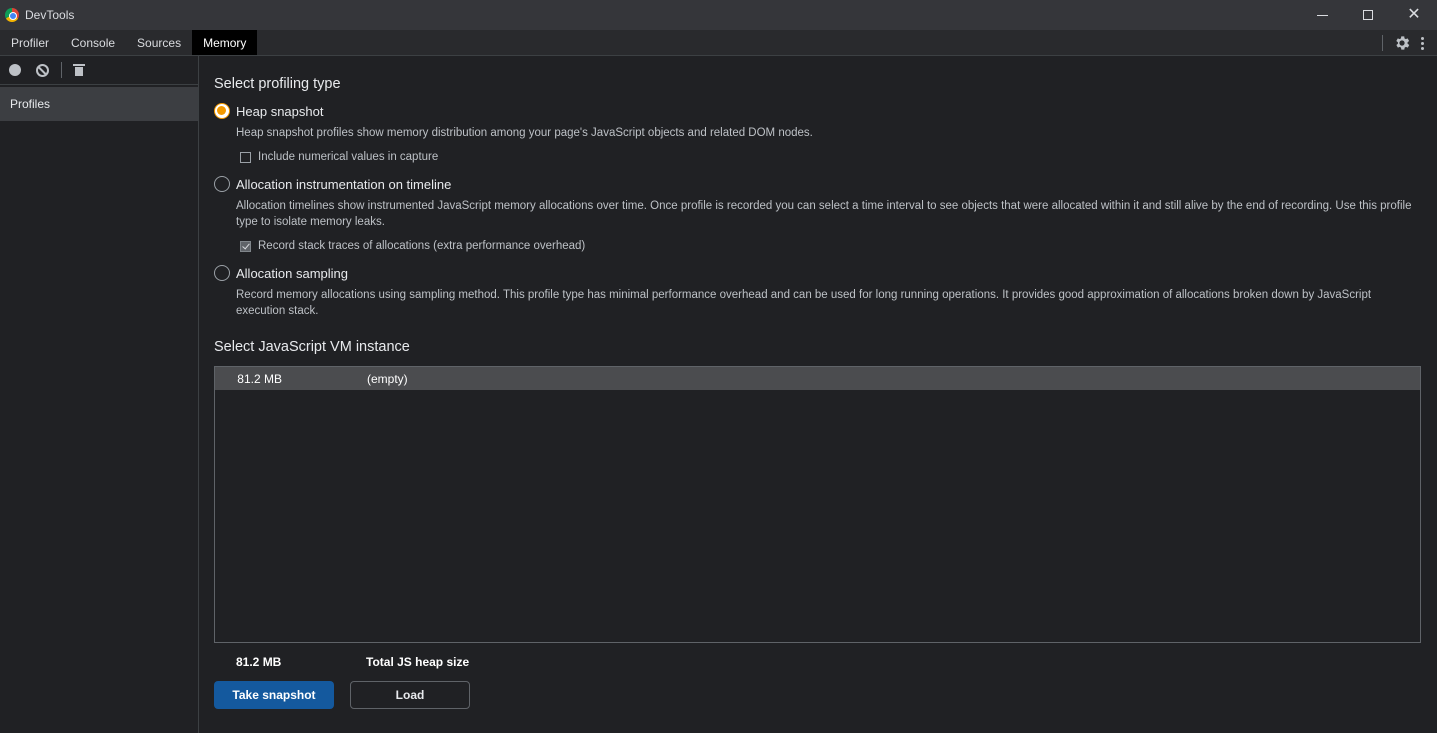 This screenshot has height=733, width=1437. I want to click on close-icon: ✕, so click(1414, 14).